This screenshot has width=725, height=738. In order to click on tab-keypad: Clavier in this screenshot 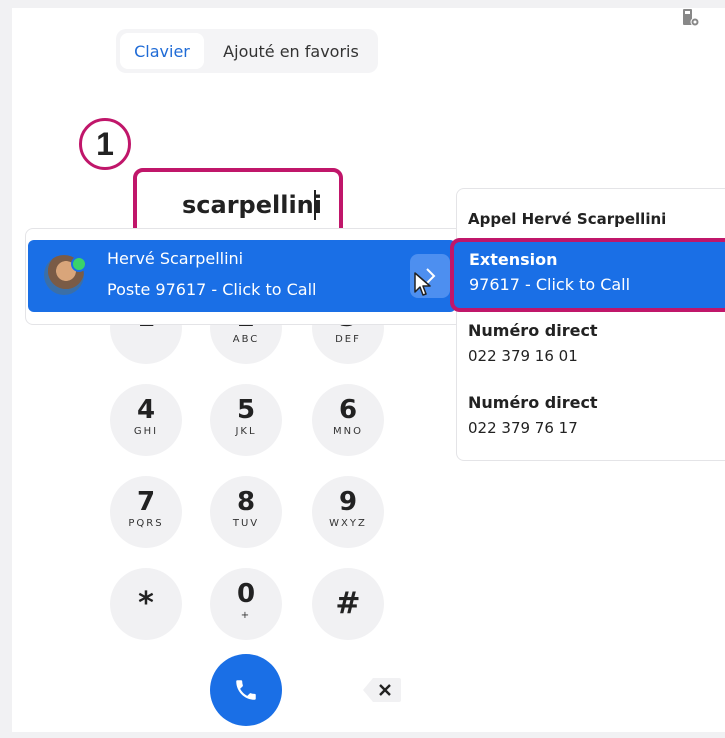, I will do `click(162, 51)`.